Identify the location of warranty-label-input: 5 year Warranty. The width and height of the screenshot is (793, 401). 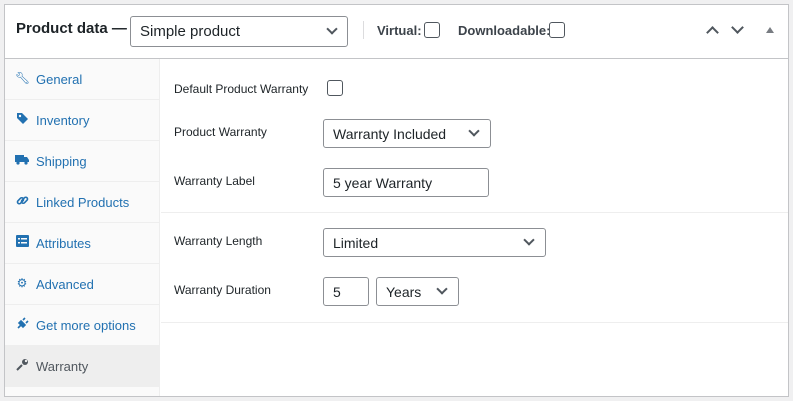
(406, 182).